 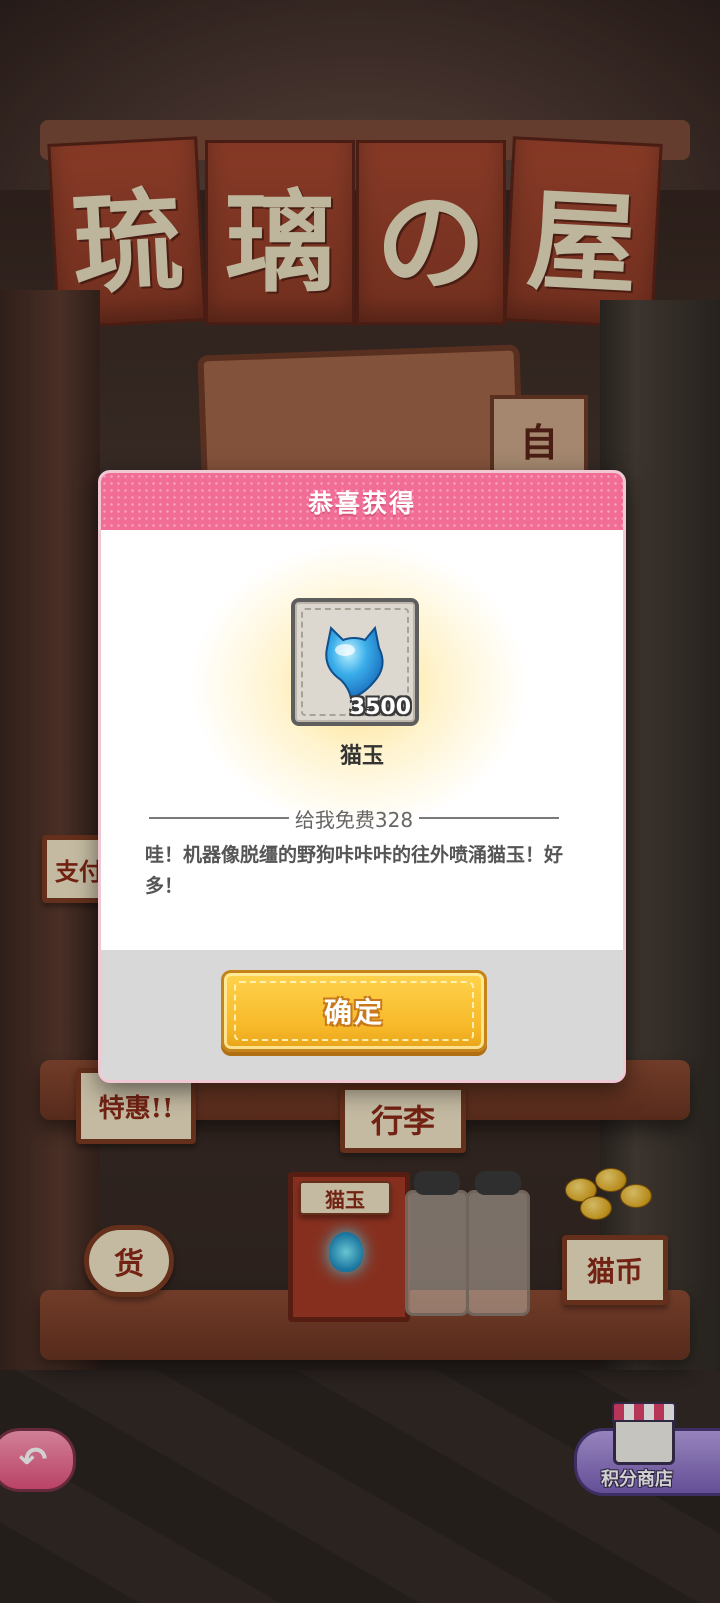 What do you see at coordinates (380, 707) in the screenshot?
I see `reward-count: 3500` at bounding box center [380, 707].